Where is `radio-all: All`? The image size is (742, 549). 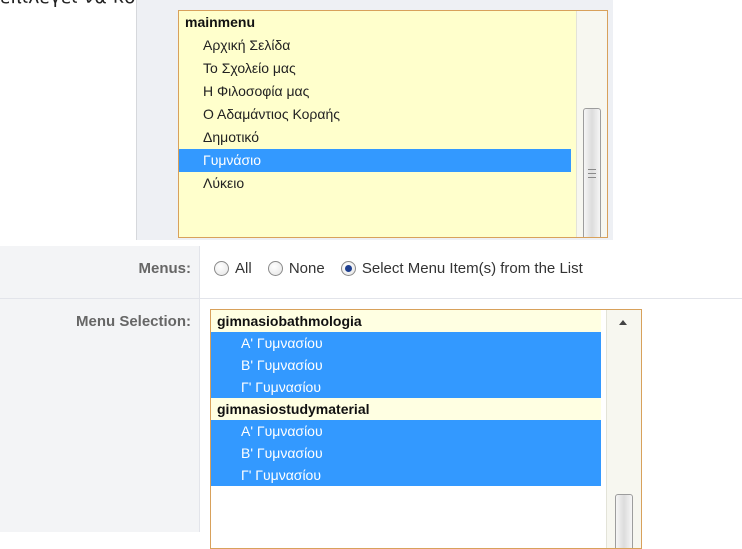
radio-all: All is located at coordinates (233, 268).